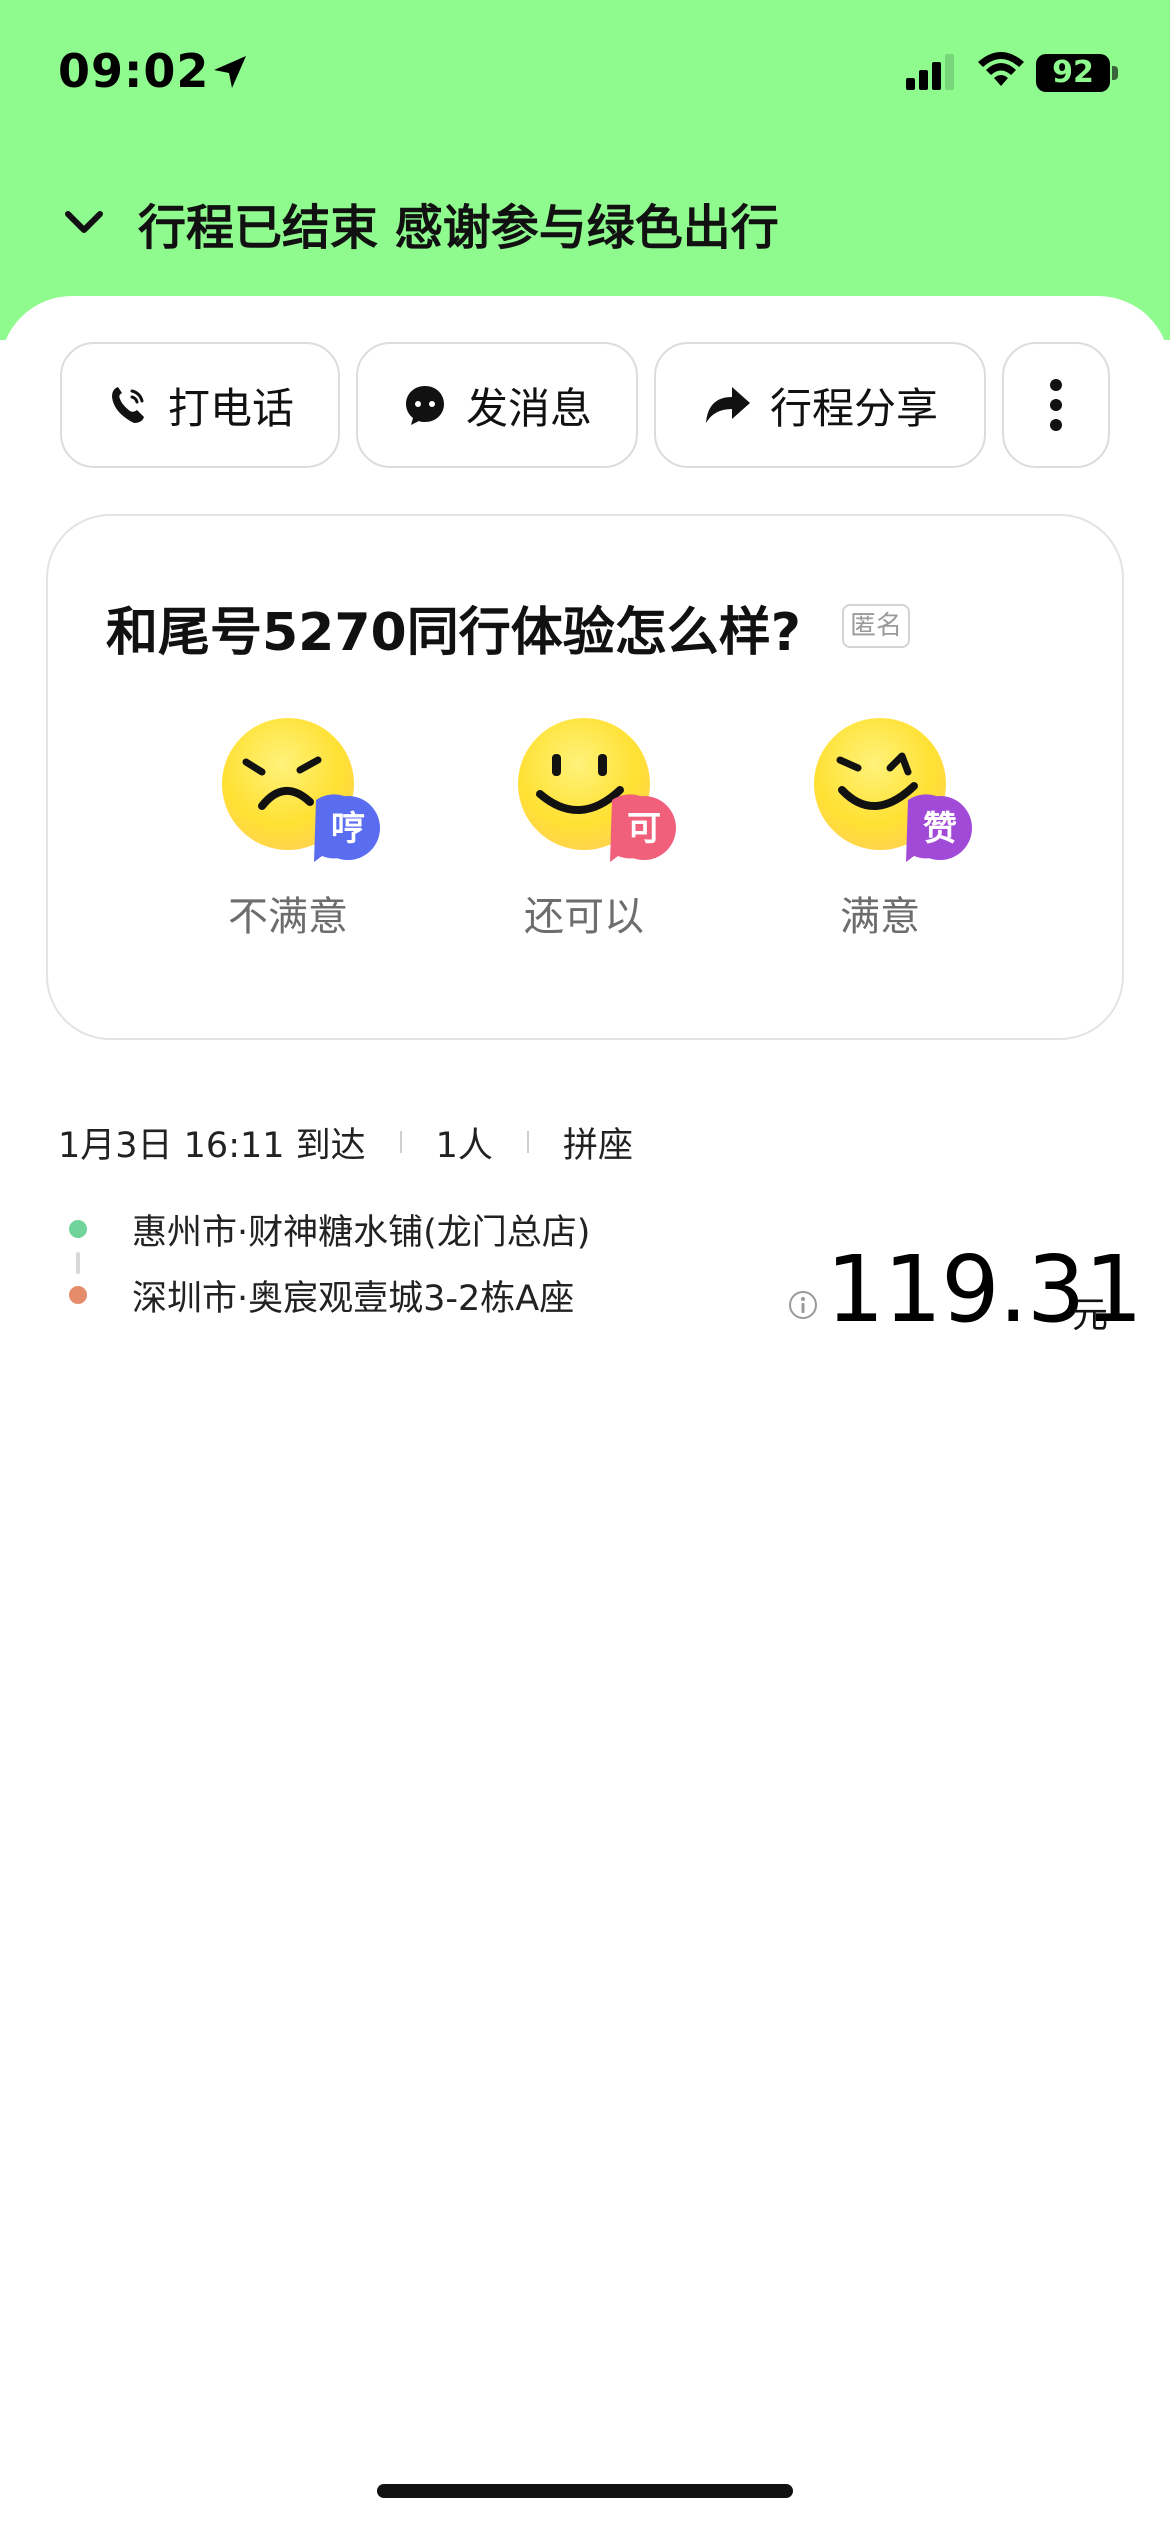  What do you see at coordinates (1090, 1315) in the screenshot?
I see `currency-unit: 元` at bounding box center [1090, 1315].